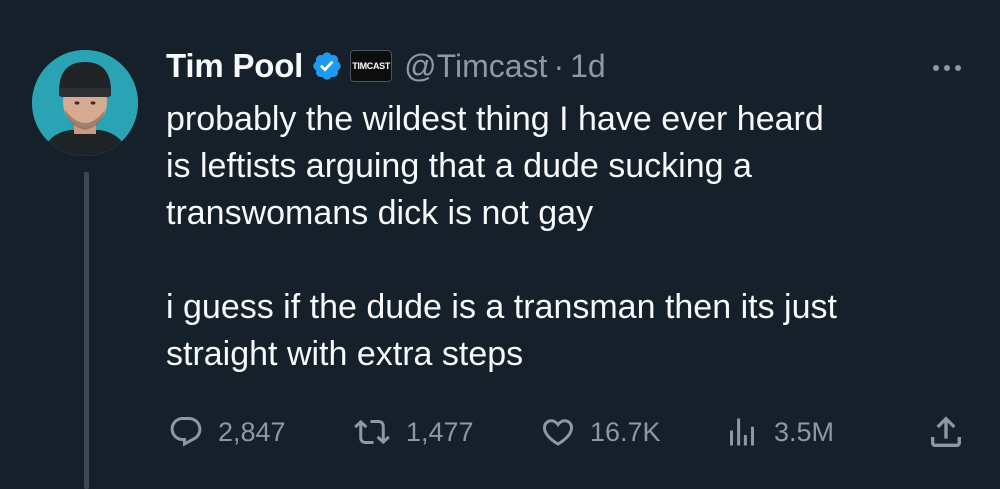  I want to click on share-button, so click(946, 432).